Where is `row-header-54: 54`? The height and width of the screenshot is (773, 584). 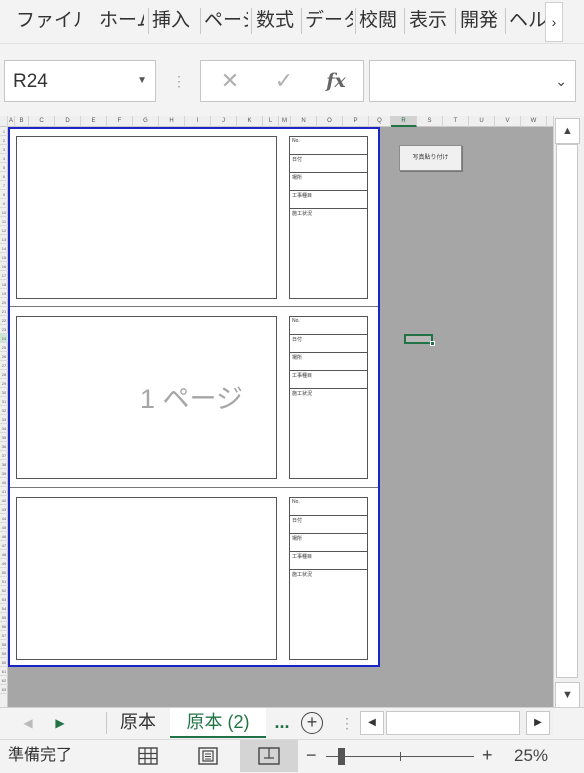 row-header-54: 54 is located at coordinates (4, 608).